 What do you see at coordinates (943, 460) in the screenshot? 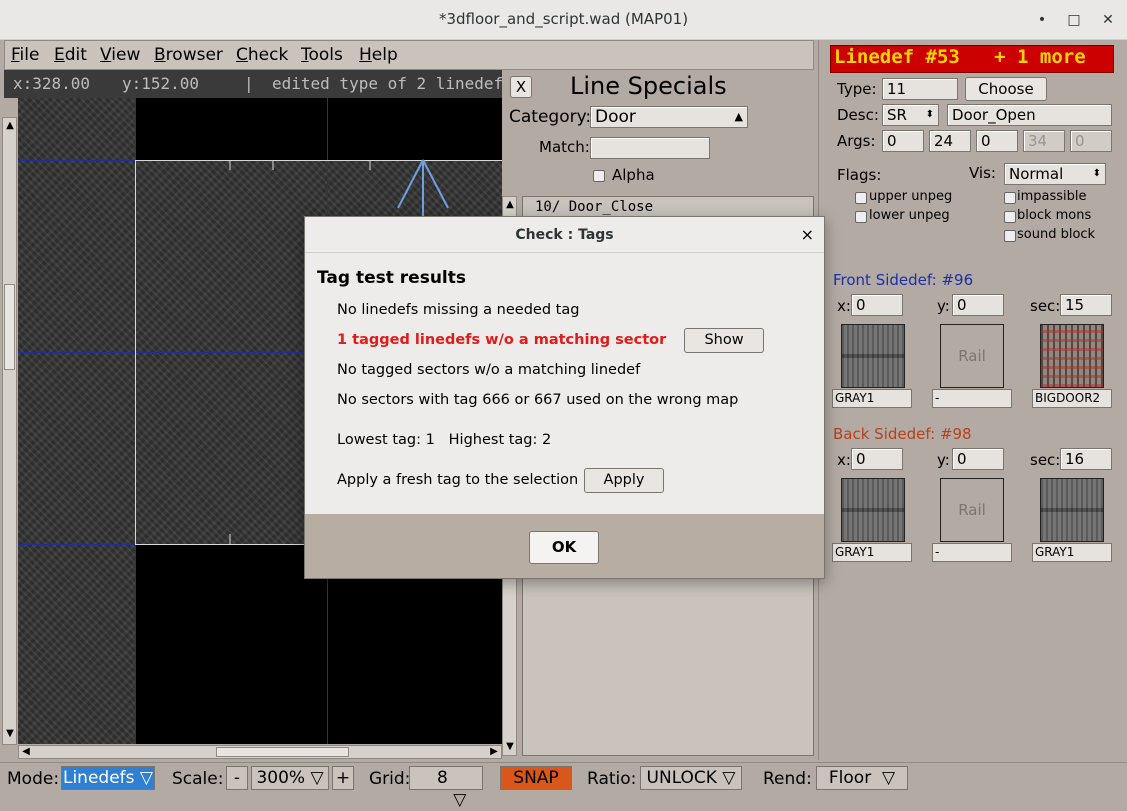
I see `back-y-label: y:` at bounding box center [943, 460].